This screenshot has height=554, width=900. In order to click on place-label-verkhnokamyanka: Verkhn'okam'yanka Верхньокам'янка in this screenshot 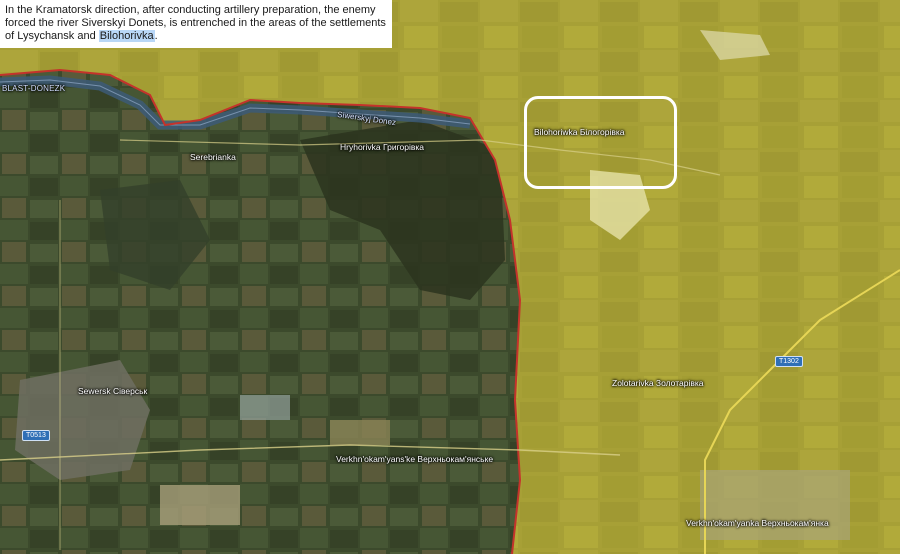, I will do `click(757, 523)`.